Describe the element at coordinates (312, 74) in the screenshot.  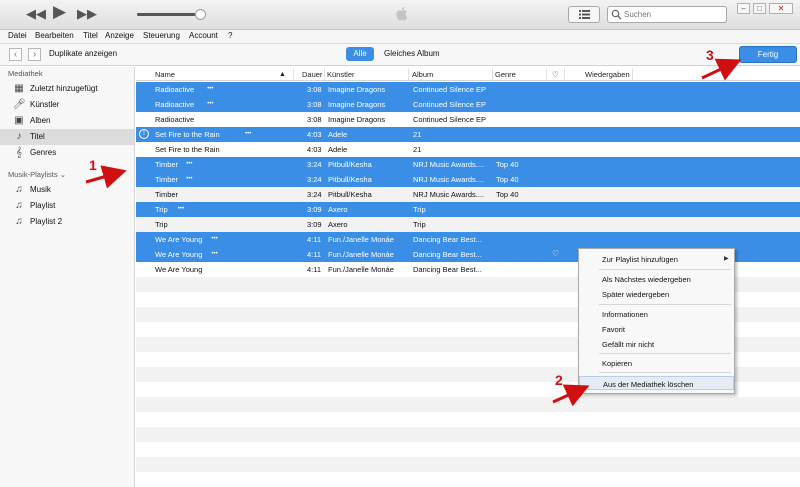
I see `column-header-duration: Dauer` at that location.